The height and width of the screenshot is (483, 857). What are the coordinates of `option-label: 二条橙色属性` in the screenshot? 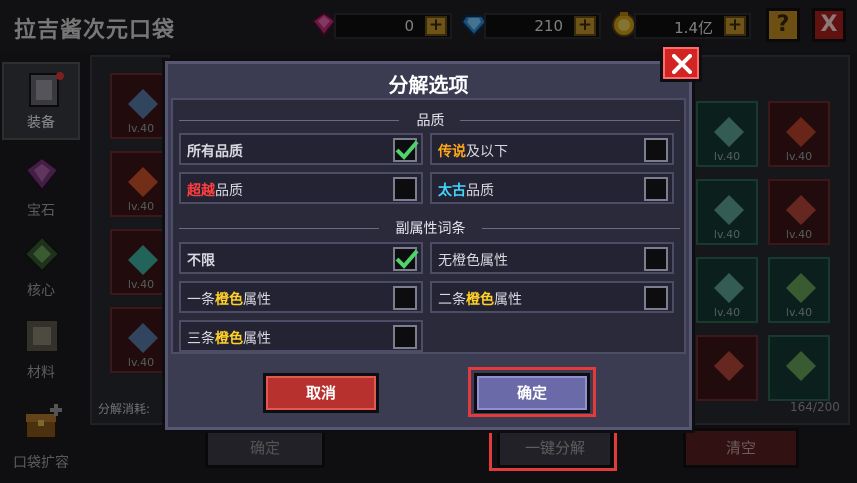 It's located at (480, 300).